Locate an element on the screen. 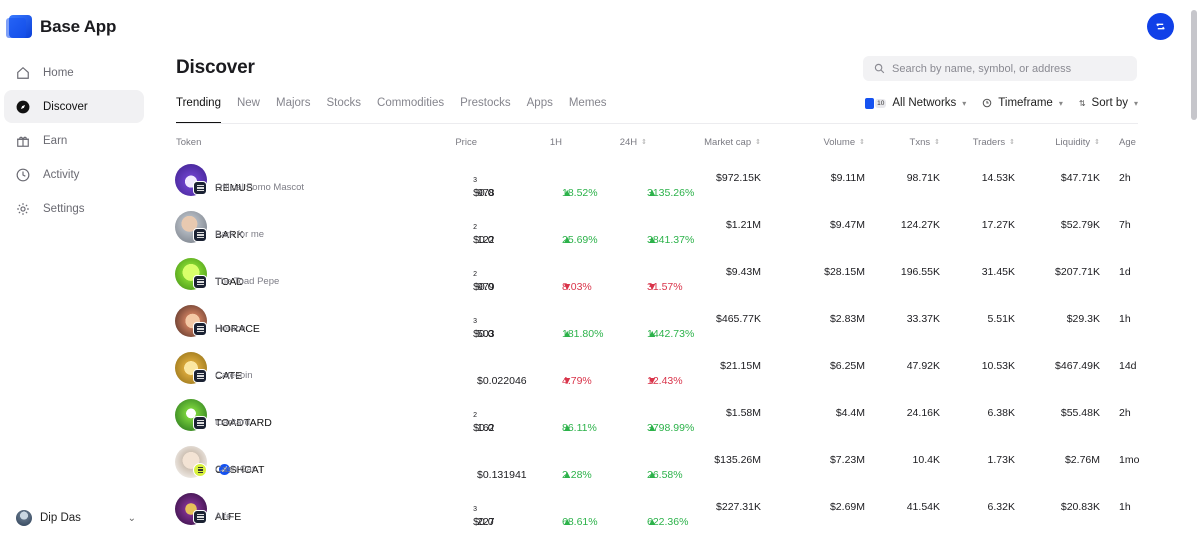 The height and width of the screenshot is (537, 1200). token-name: Horace is located at coordinates (230, 328).